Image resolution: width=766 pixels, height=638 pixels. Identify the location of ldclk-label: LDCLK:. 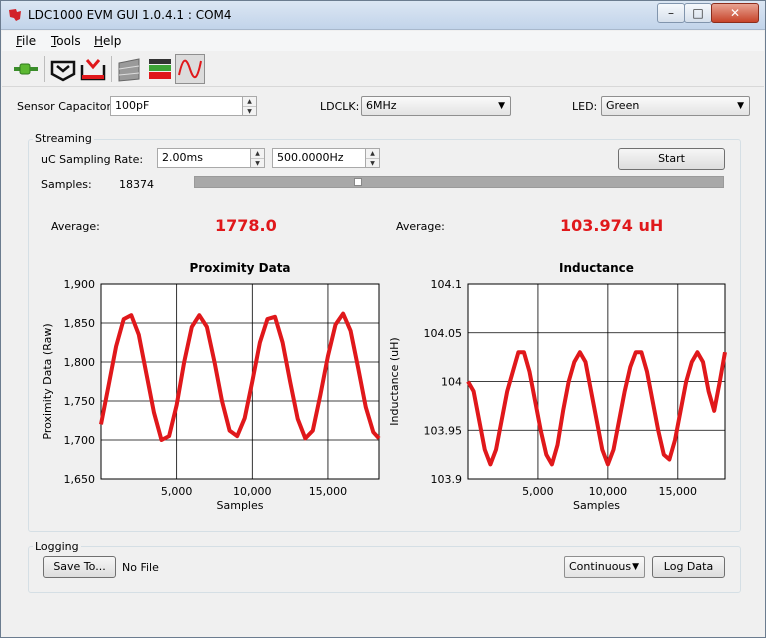
(340, 106).